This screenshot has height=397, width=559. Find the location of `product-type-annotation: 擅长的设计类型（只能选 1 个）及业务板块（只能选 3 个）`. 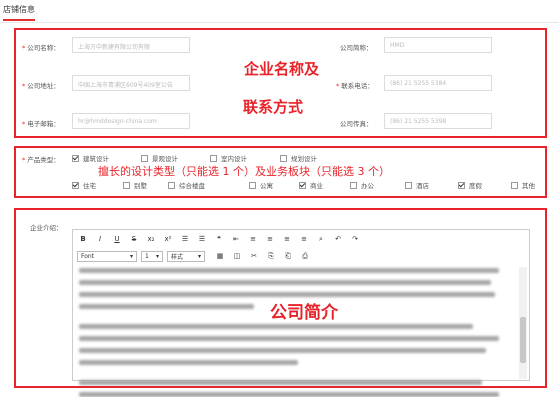

product-type-annotation: 擅长的设计类型（只能选 1 个）及业务板块（只能选 3 个） is located at coordinates (244, 171).